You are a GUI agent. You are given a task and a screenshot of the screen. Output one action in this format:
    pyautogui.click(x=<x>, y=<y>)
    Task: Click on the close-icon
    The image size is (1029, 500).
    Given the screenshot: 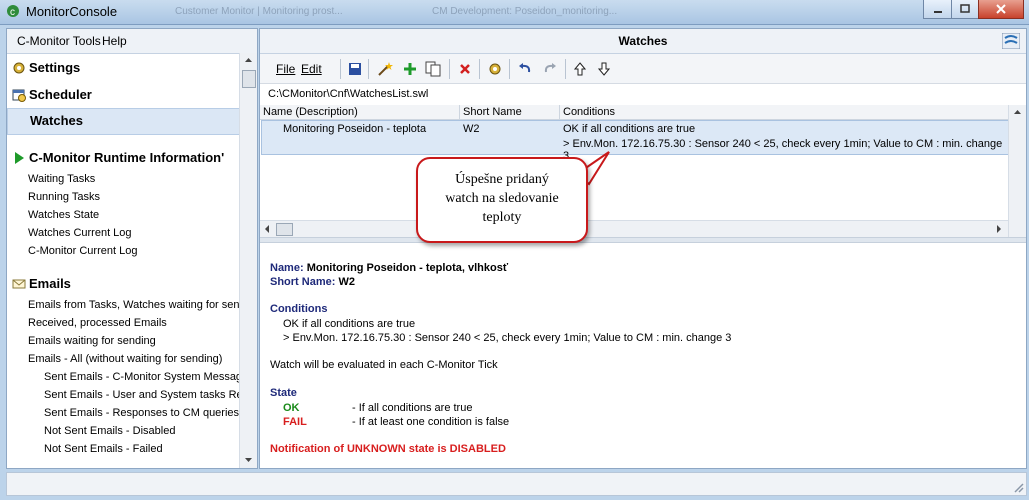 What is the action you would take?
    pyautogui.click(x=1001, y=9)
    